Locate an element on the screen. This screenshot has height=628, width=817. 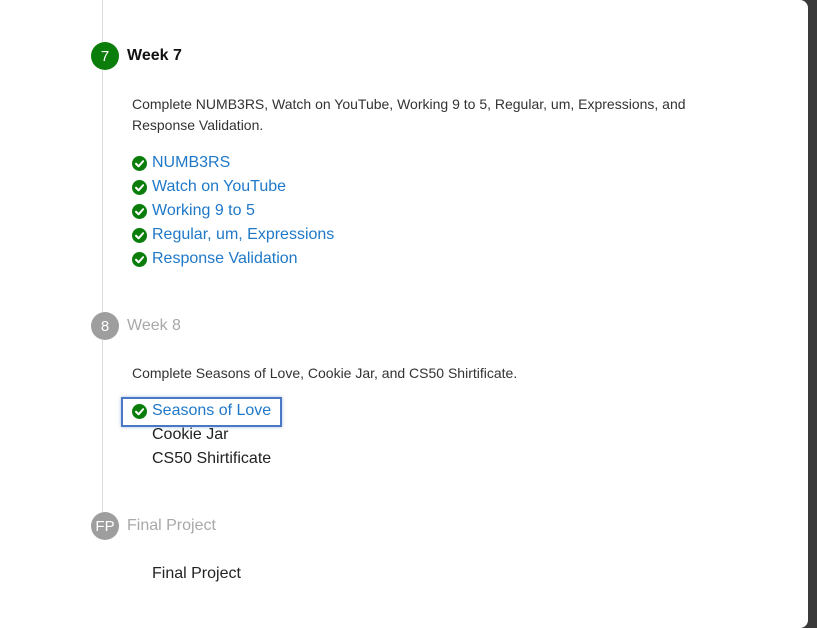
final-project-title: Final Project is located at coordinates (171, 525).